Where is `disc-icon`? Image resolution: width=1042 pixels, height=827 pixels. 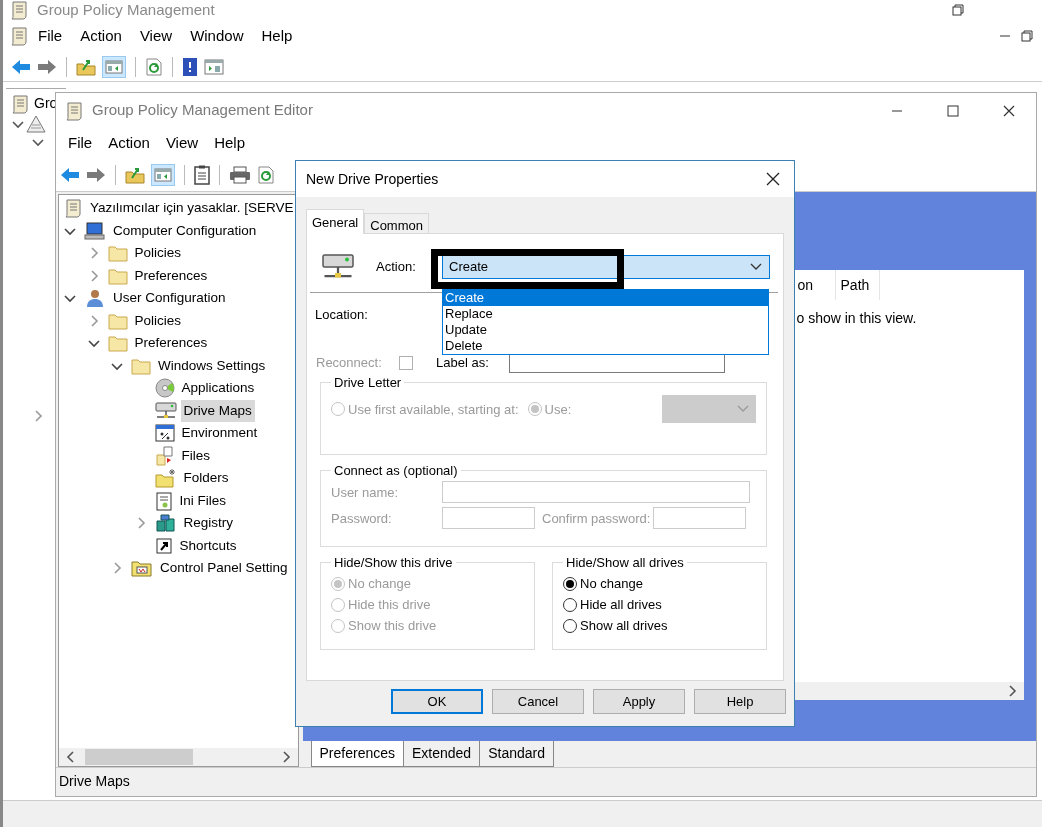
disc-icon is located at coordinates (164, 388).